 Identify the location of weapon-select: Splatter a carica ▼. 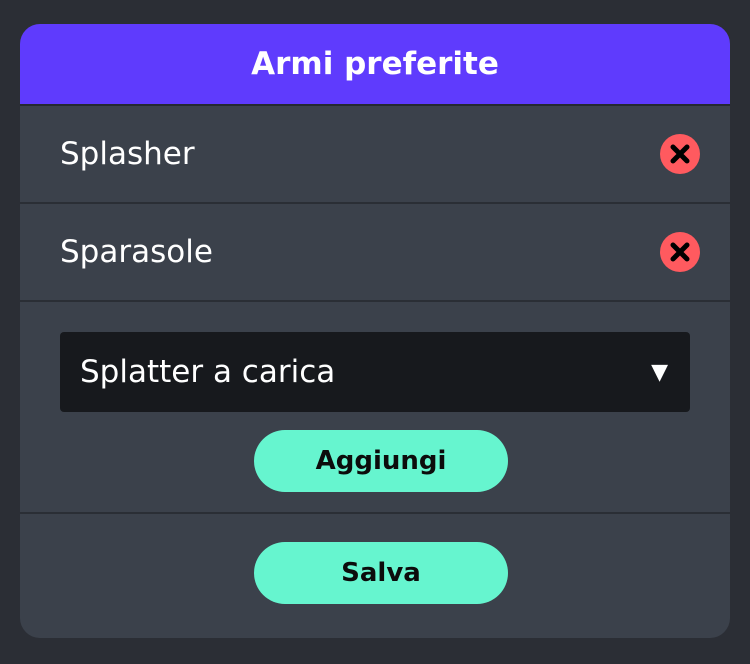
(375, 372).